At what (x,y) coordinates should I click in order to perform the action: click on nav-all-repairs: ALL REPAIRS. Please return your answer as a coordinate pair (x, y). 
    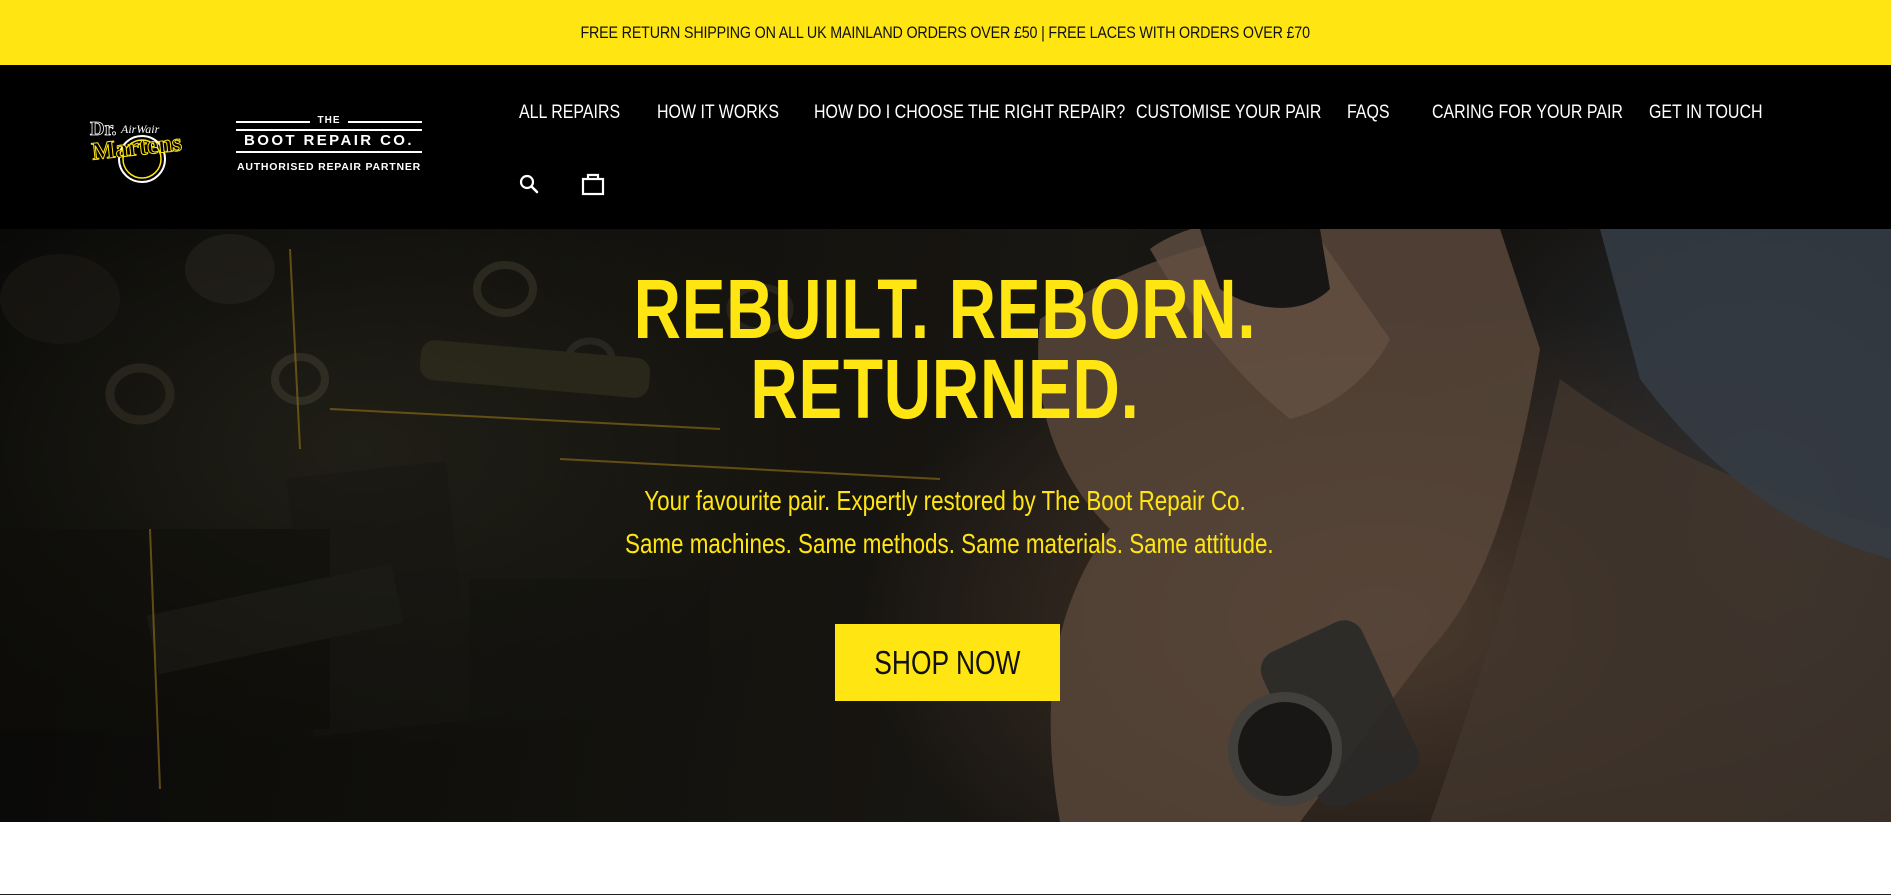
    Looking at the image, I should click on (569, 113).